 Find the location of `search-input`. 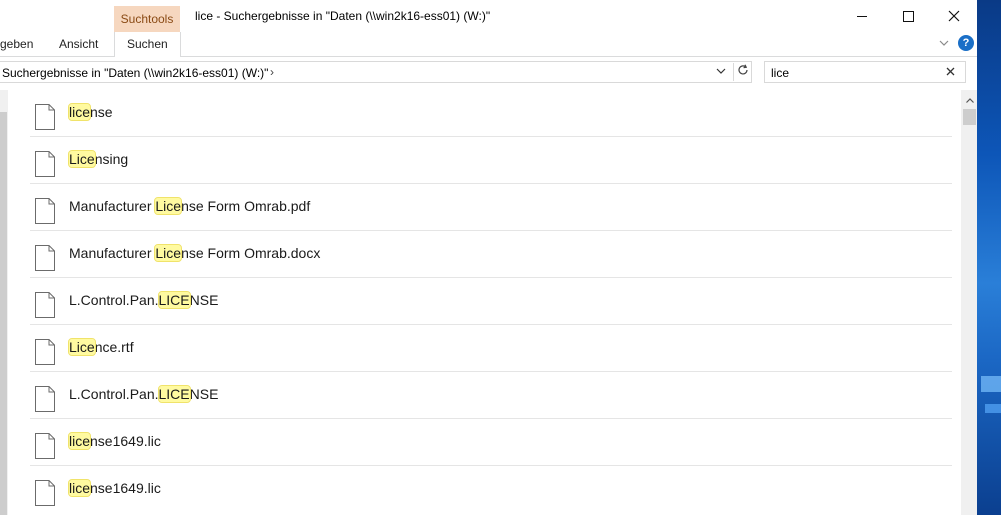

search-input is located at coordinates (856, 72).